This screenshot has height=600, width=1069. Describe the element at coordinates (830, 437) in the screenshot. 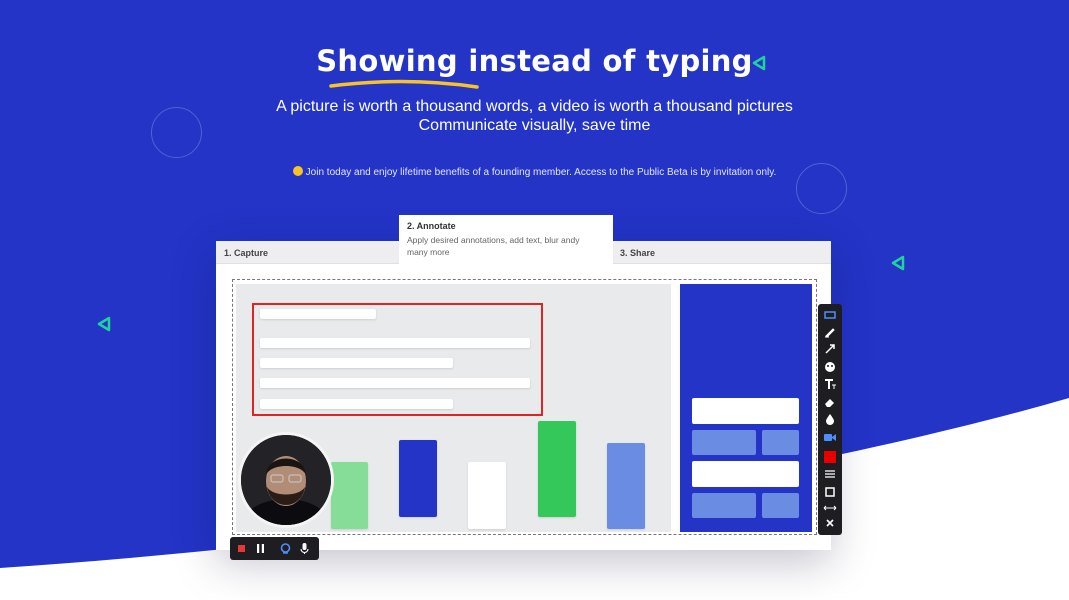

I see `video-icon` at that location.